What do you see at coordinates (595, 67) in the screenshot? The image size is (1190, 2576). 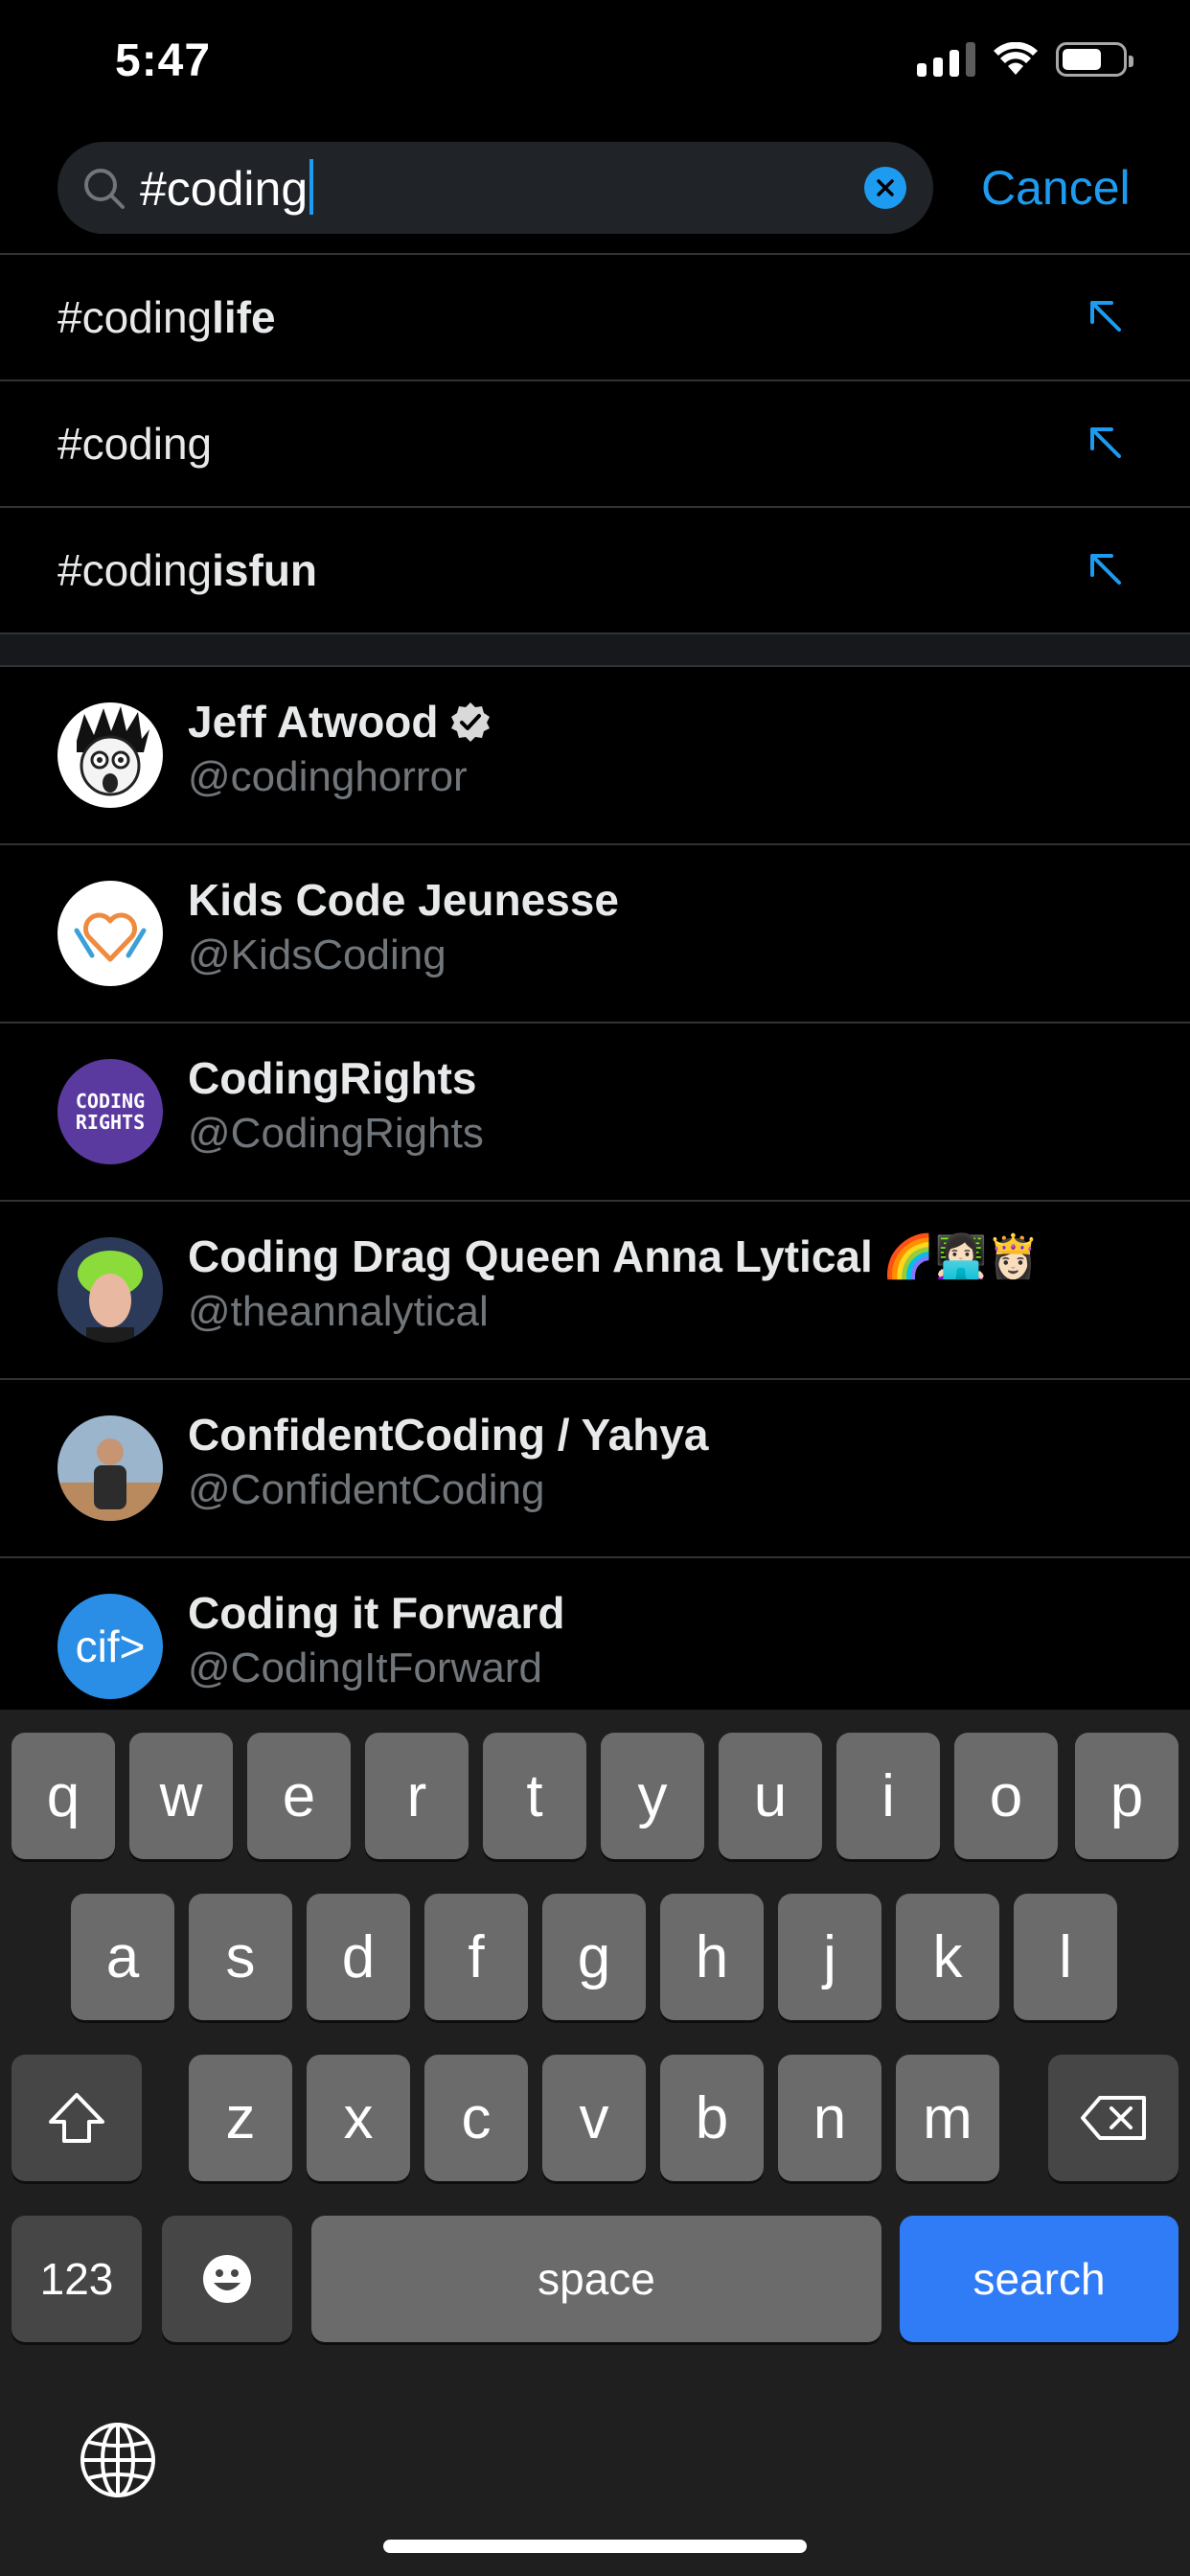 I see `status-bar: 5:47` at bounding box center [595, 67].